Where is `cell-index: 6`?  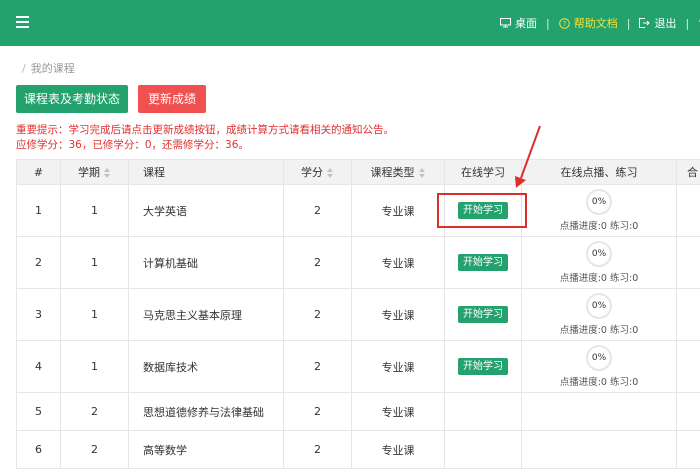 cell-index: 6 is located at coordinates (38, 449).